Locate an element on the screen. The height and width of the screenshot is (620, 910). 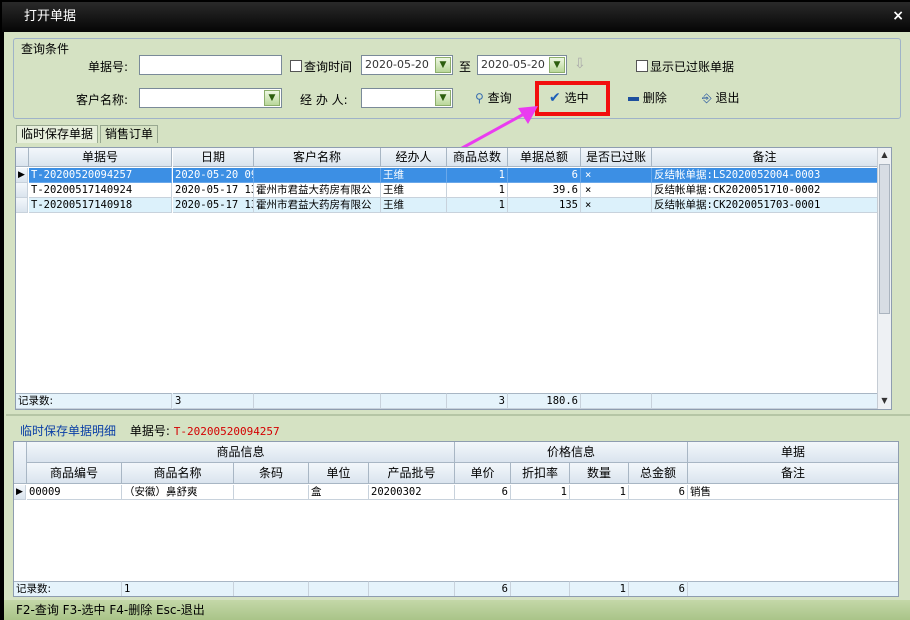
column-header: 单据号 is located at coordinates (100, 157).